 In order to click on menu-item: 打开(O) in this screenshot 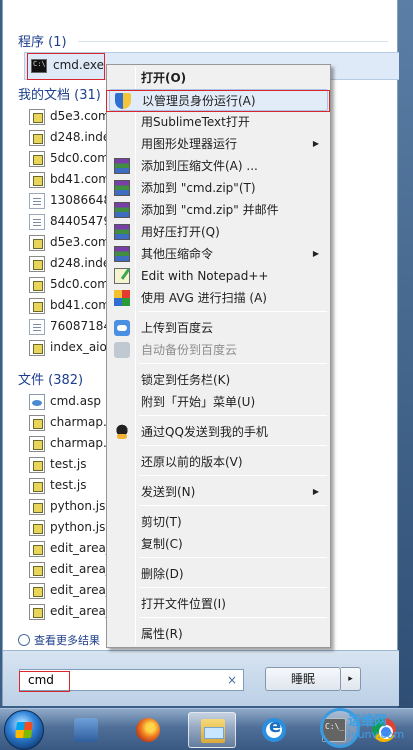, I will do `click(218, 78)`.